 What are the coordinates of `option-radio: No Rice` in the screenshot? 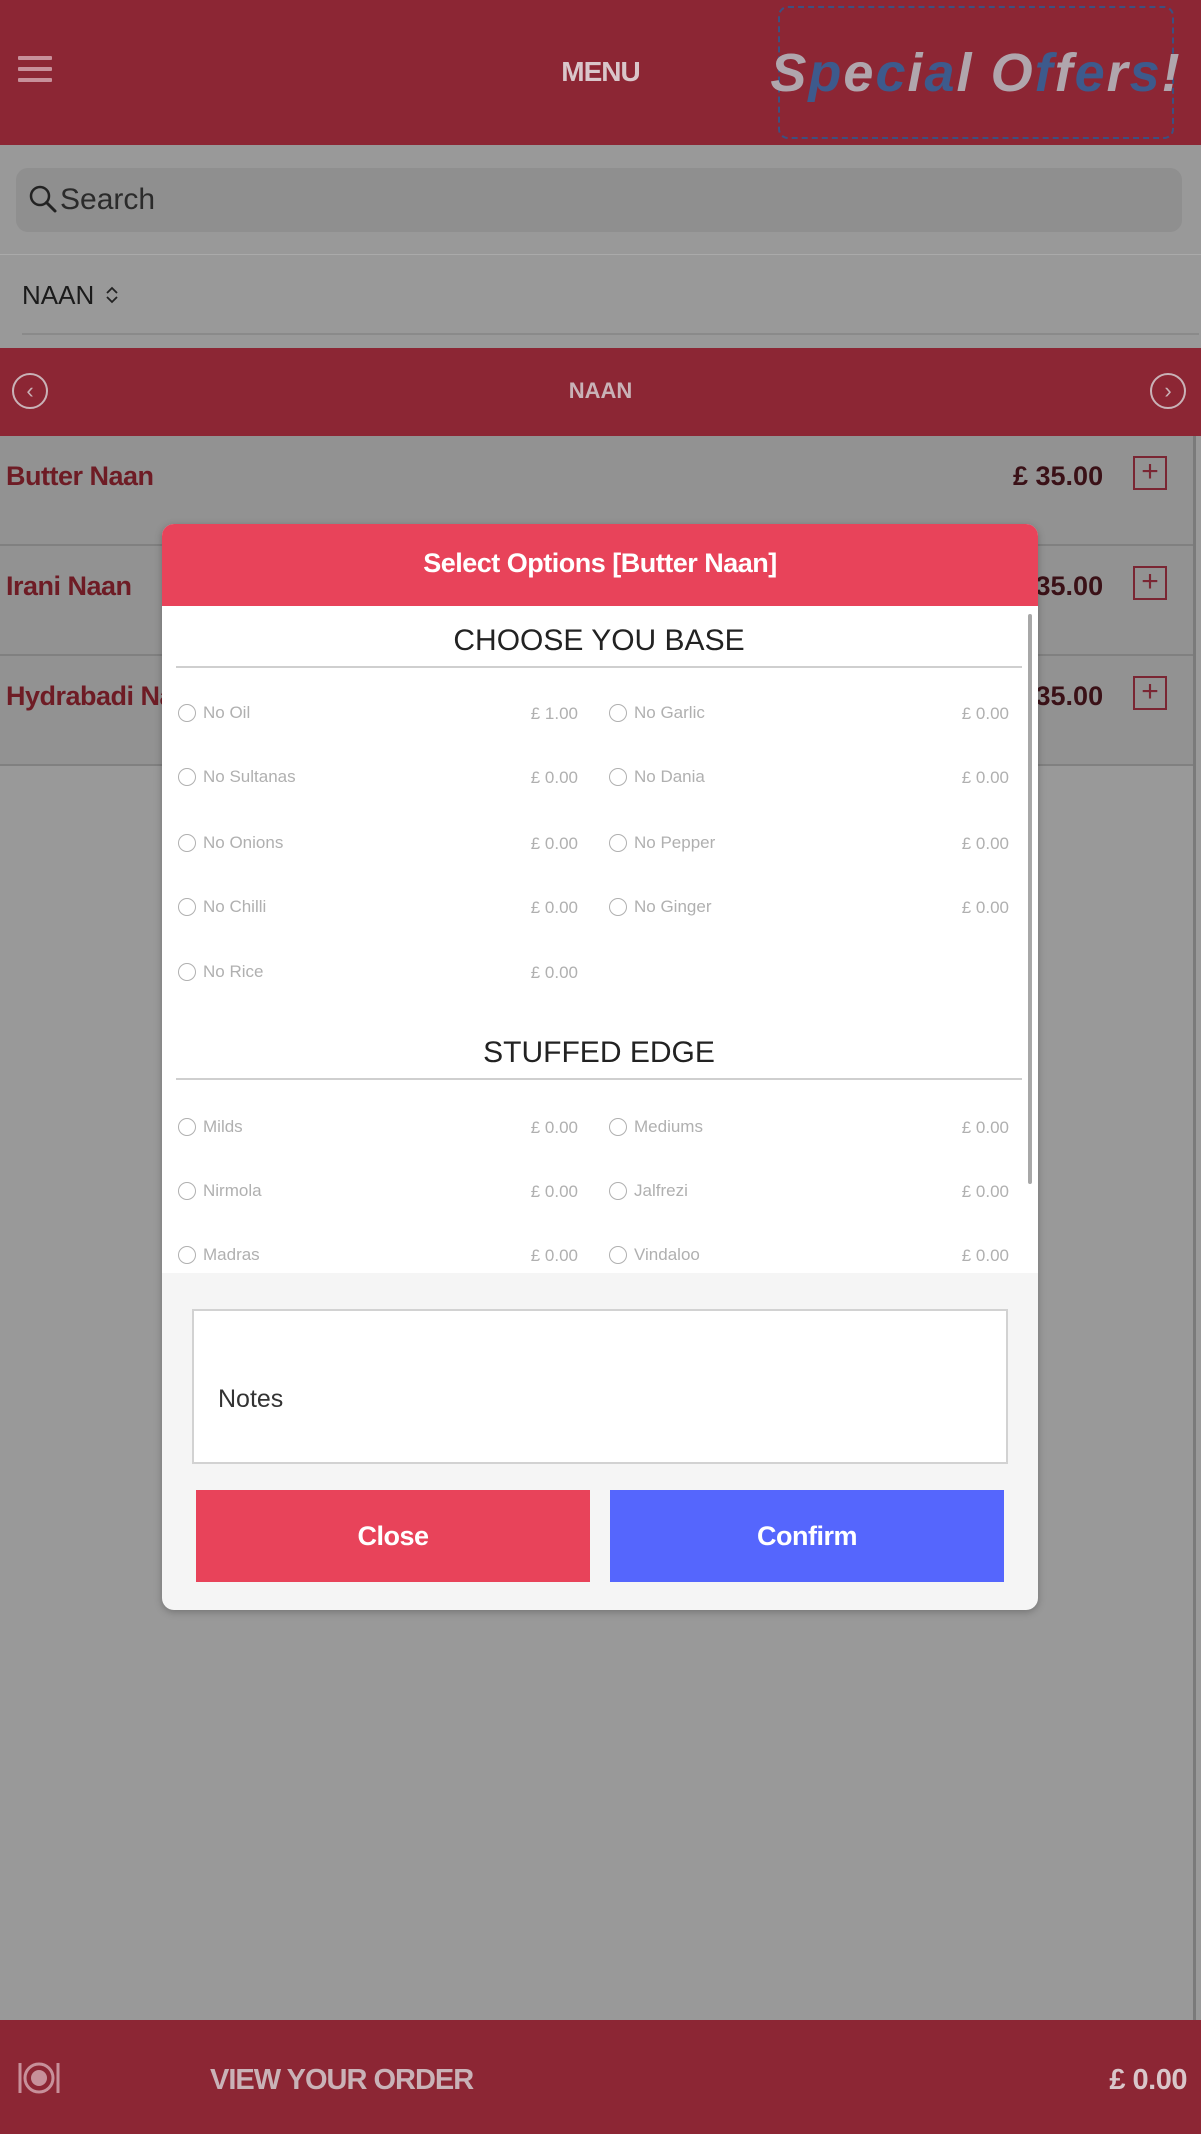 It's located at (220, 972).